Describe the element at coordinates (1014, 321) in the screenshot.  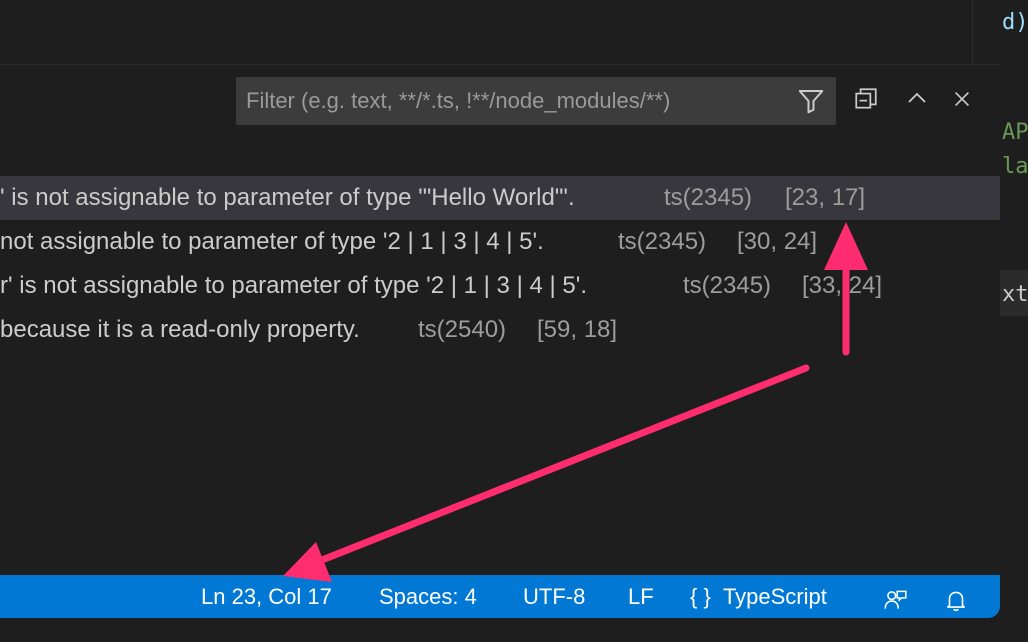
I see `editor-right-fragment: d) AP la xt,` at that location.